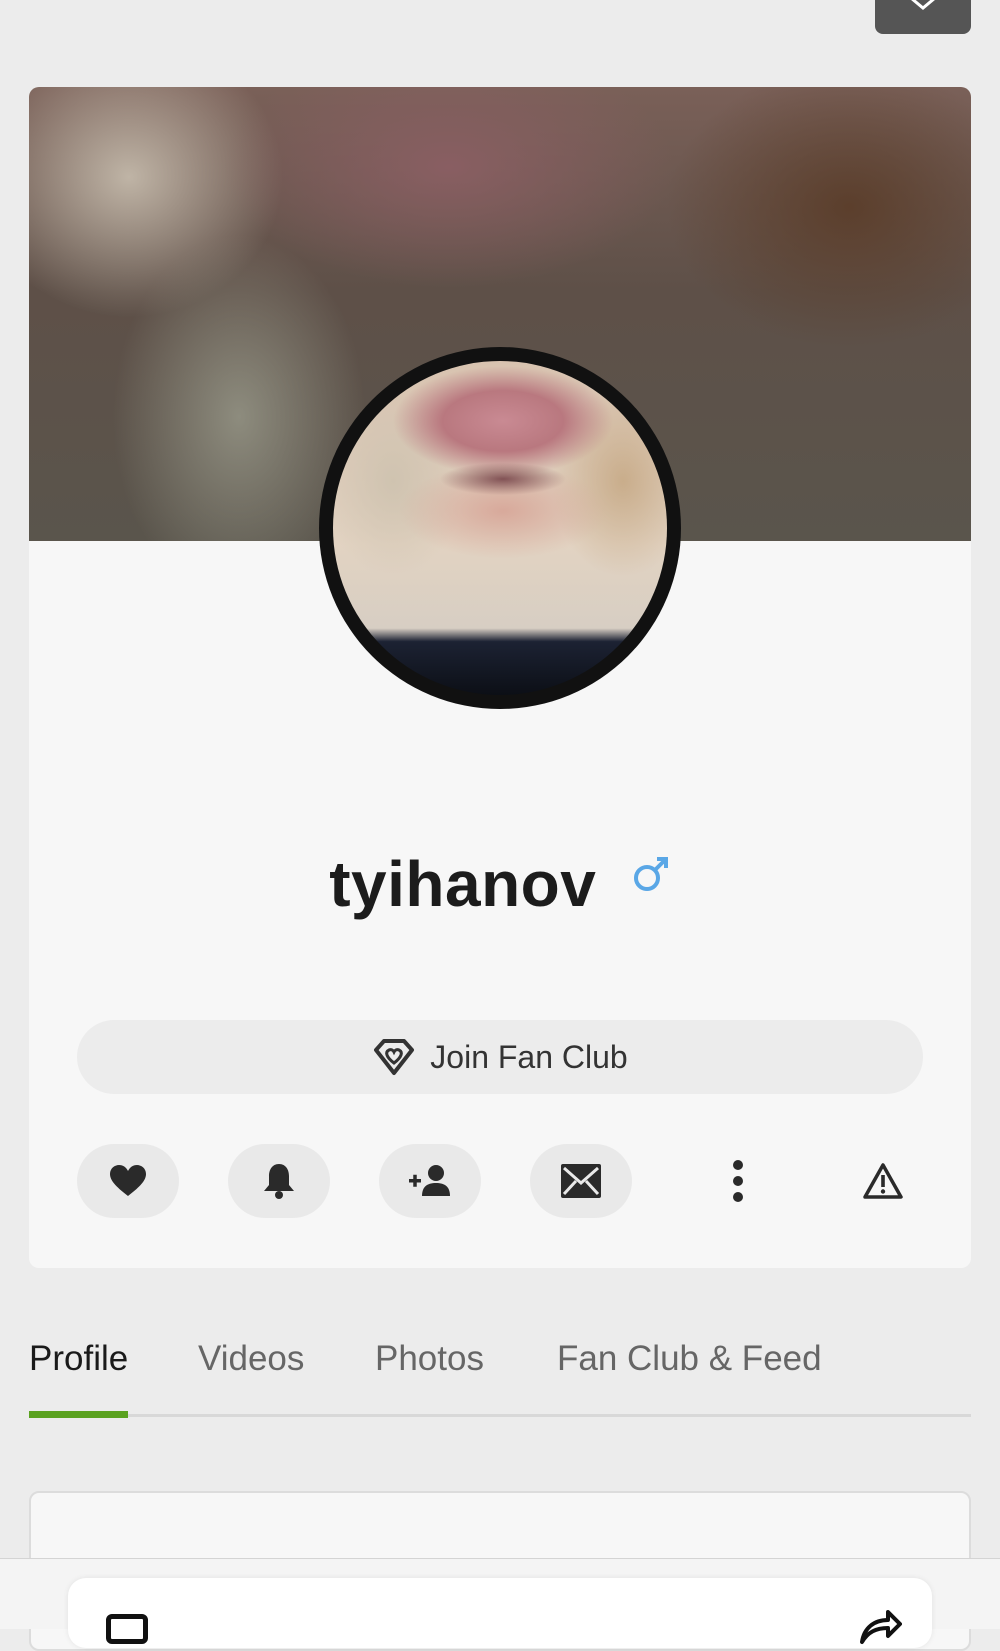  I want to click on heart-icon, so click(128, 1180).